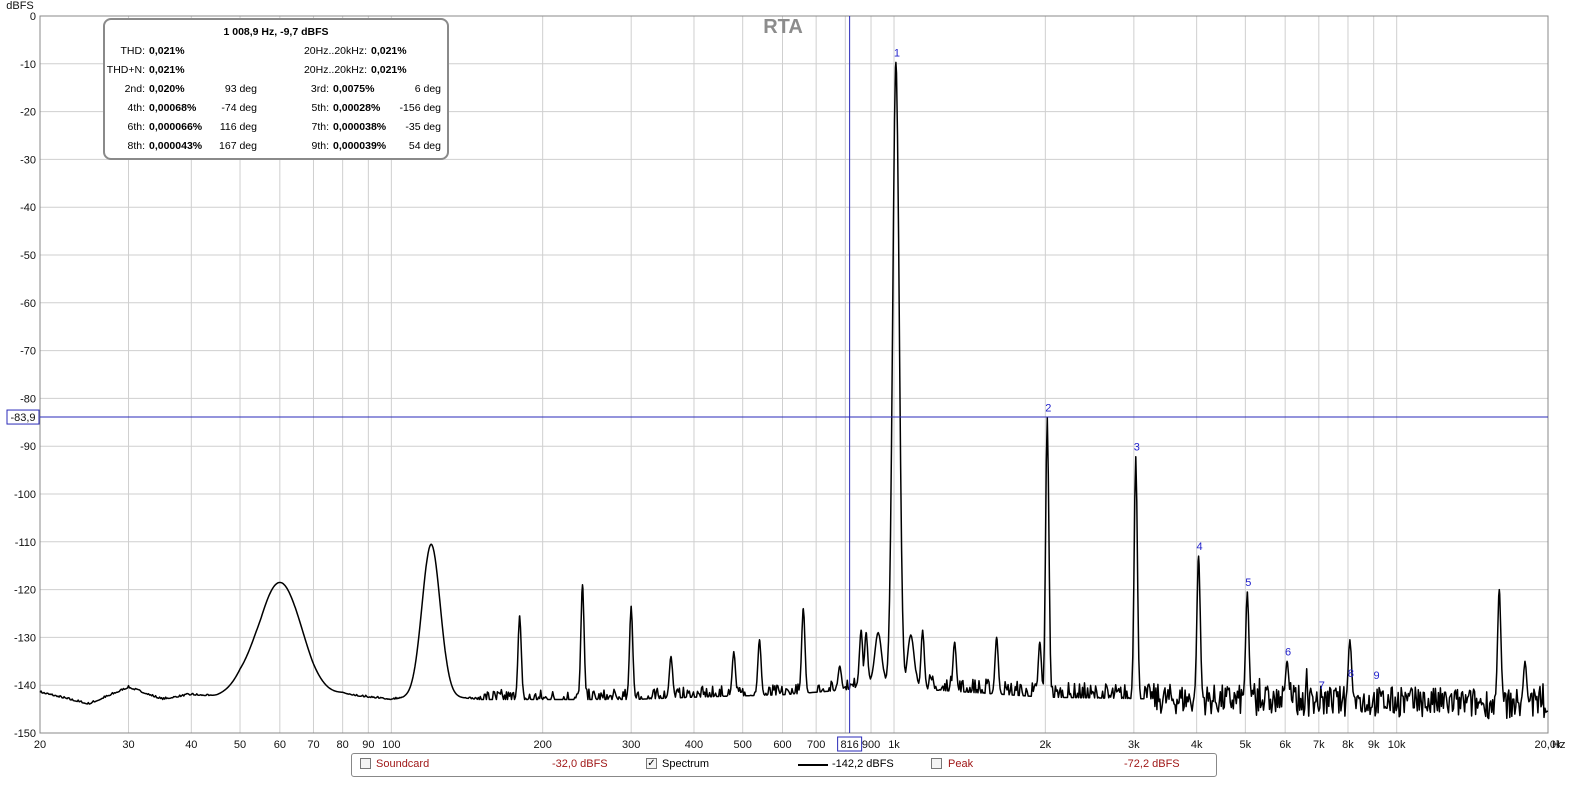 This screenshot has width=1596, height=793. I want to click on thdn-range-label: 20Hz..20kHz:, so click(335, 70).